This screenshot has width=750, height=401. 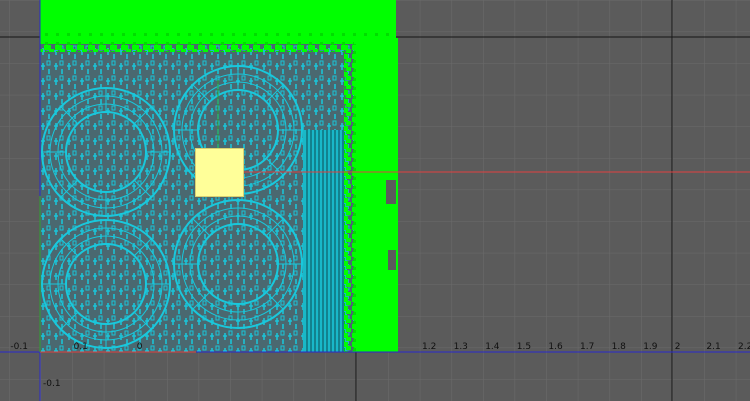 What do you see at coordinates (219, 172) in the screenshot?
I see `pivot-handle` at bounding box center [219, 172].